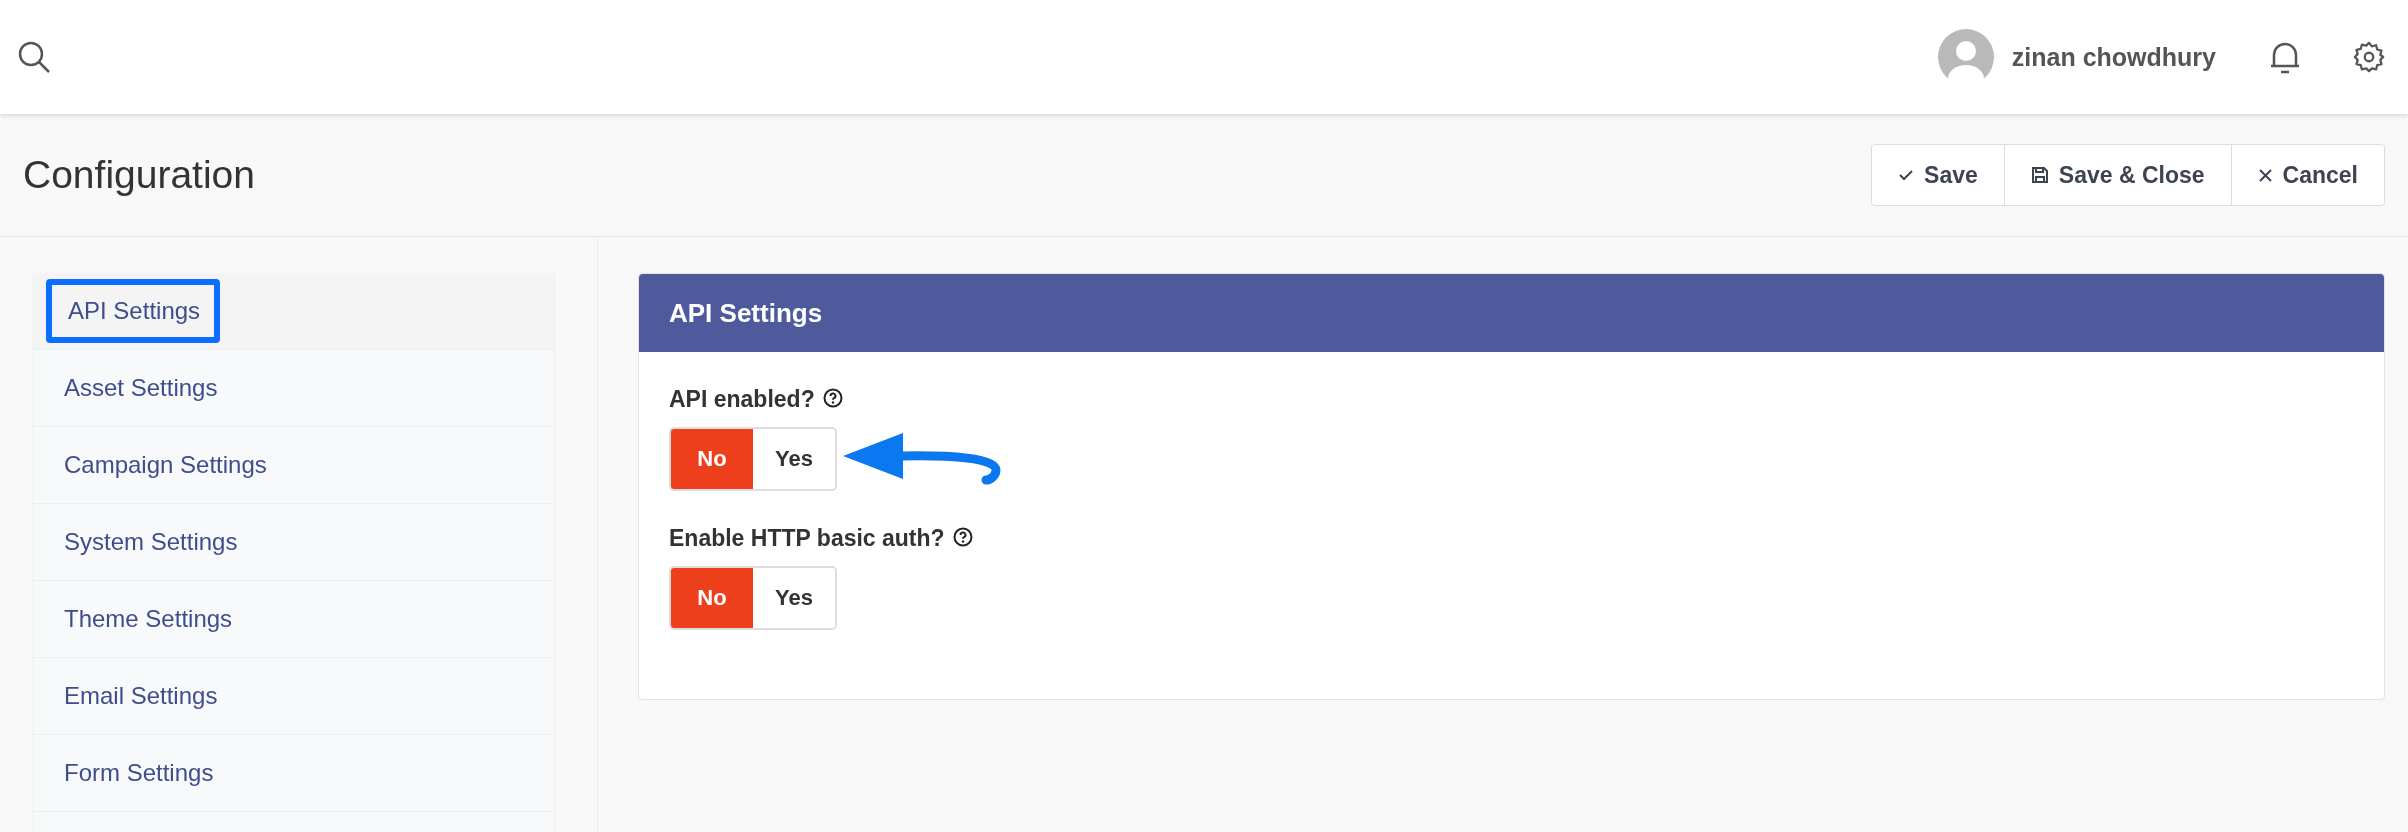 The image size is (2408, 832). Describe the element at coordinates (133, 311) in the screenshot. I see `highlight-frame: API Settings` at that location.